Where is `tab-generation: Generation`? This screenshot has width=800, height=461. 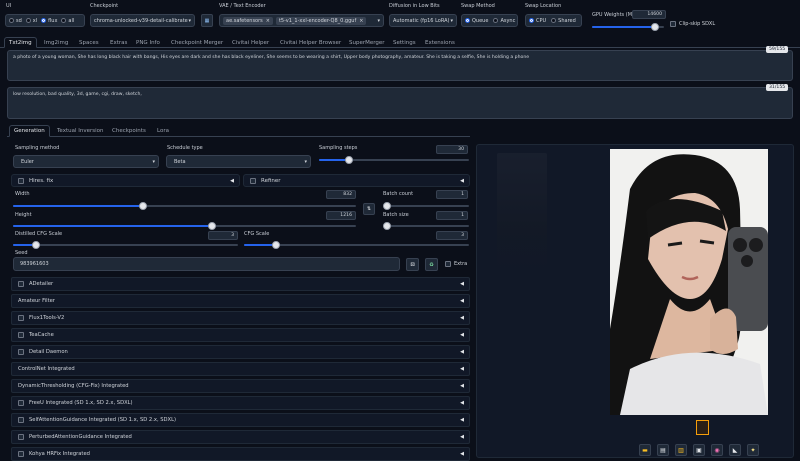
tab-generation: Generation is located at coordinates (29, 131).